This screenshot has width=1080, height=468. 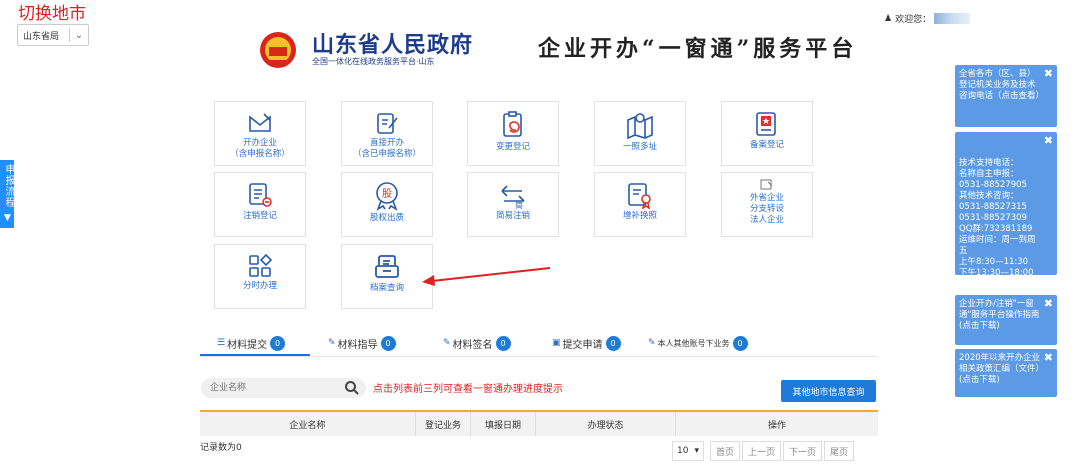 What do you see at coordinates (688, 451) in the screenshot?
I see `page-size-select: 10 ▾` at bounding box center [688, 451].